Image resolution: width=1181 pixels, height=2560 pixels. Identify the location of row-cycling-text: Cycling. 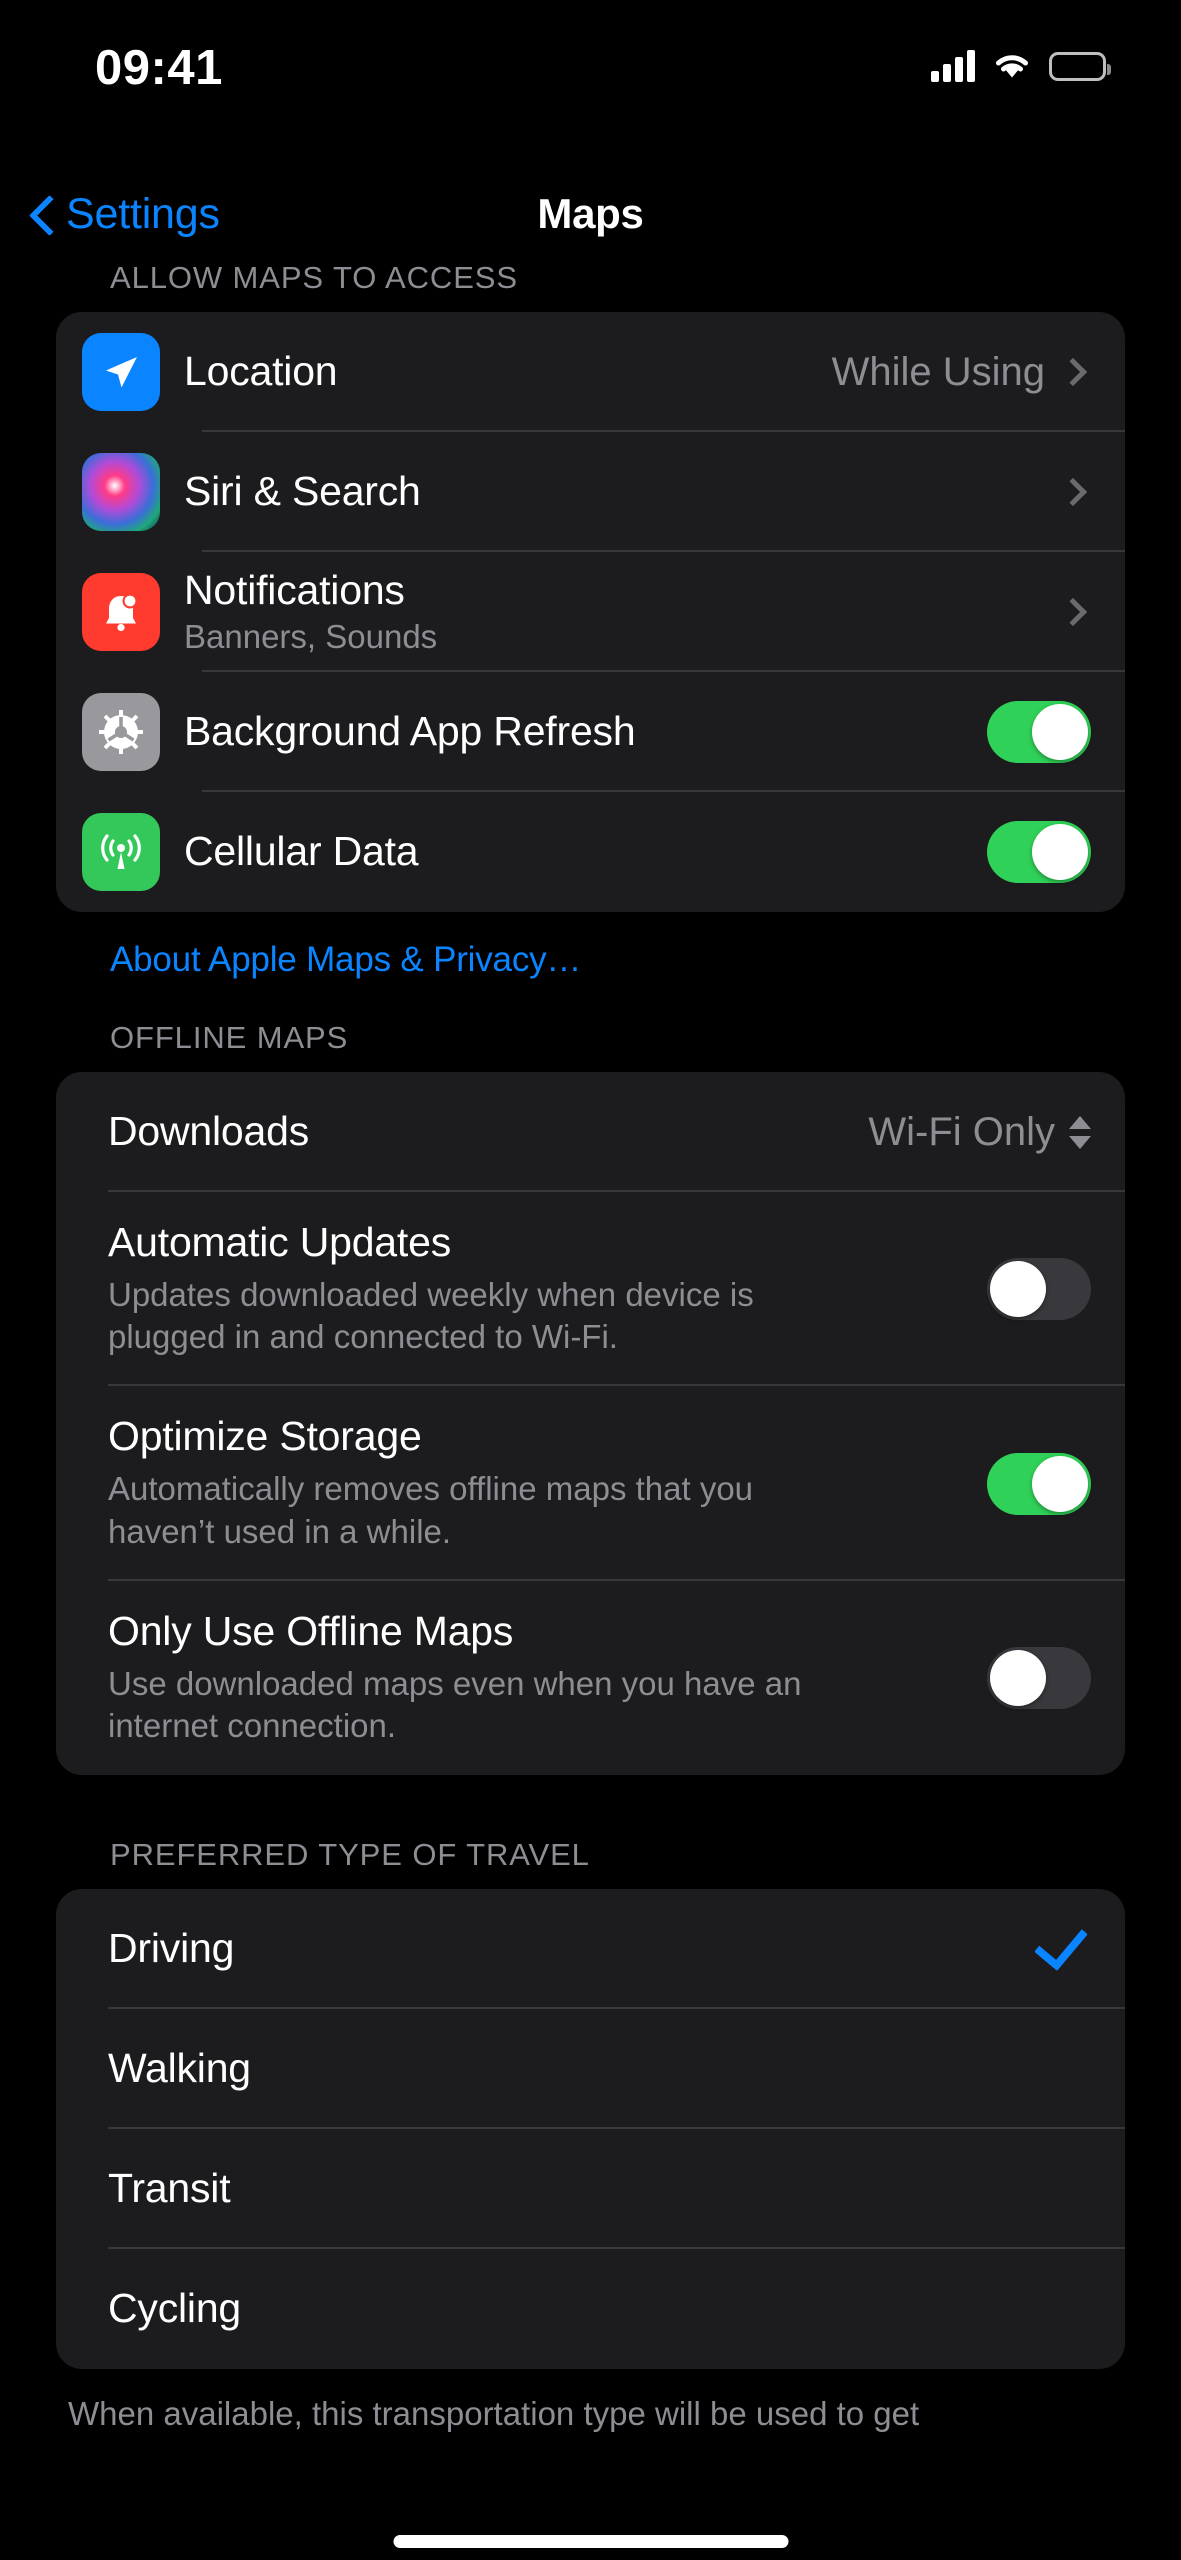
(599, 2308).